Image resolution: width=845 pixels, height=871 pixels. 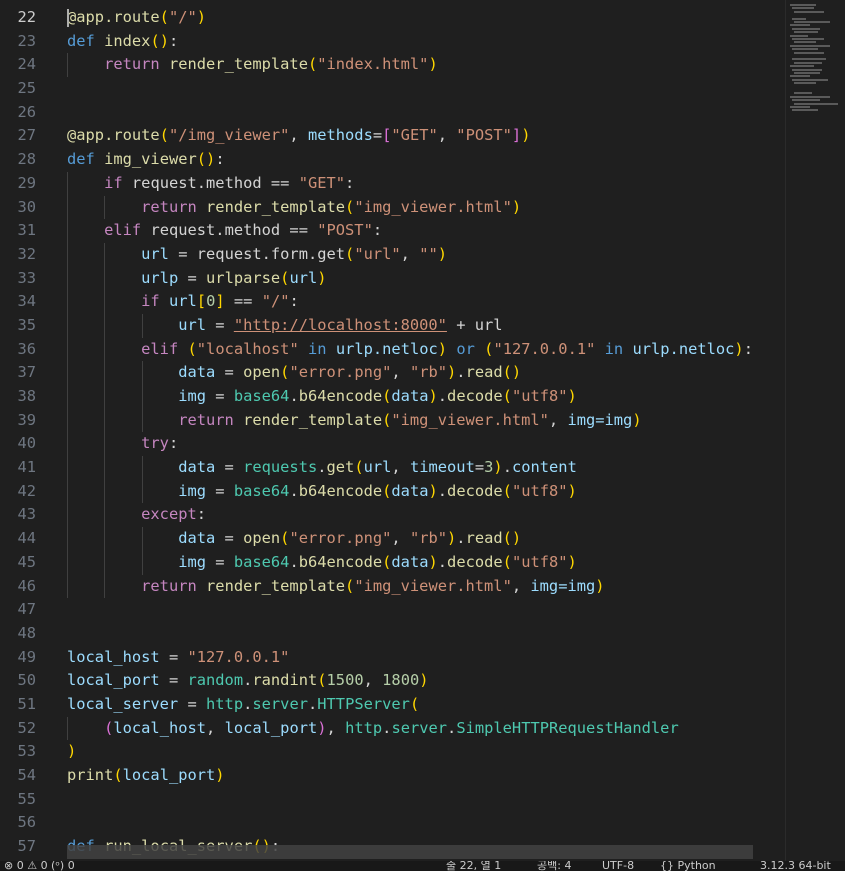 What do you see at coordinates (425, 539) in the screenshot?
I see `code-line-44: data = open("error.png", "rb").read()` at bounding box center [425, 539].